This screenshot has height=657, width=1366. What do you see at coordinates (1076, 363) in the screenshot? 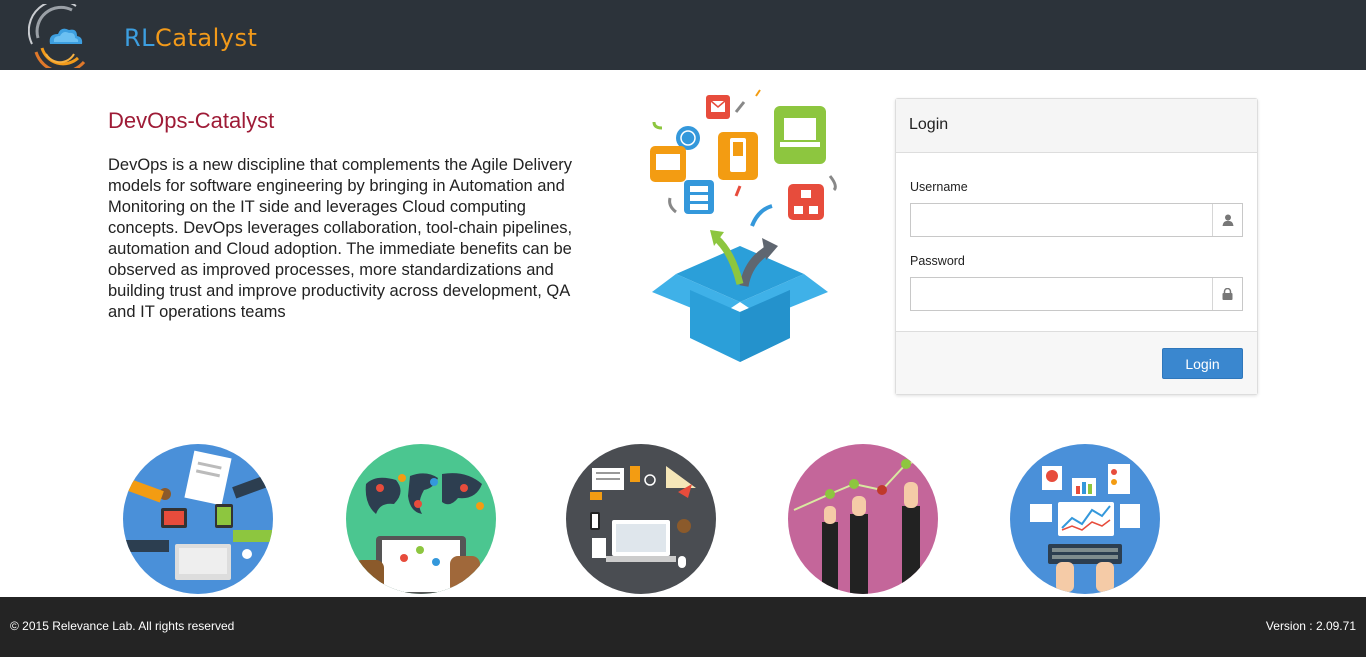
I see `login-panel-footer: Login` at bounding box center [1076, 363].